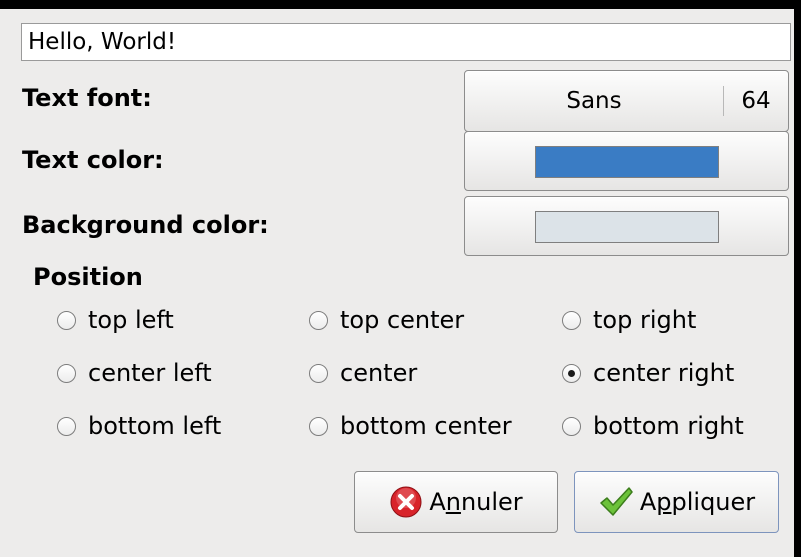  Describe the element at coordinates (645, 320) in the screenshot. I see `radio-label: top right` at that location.